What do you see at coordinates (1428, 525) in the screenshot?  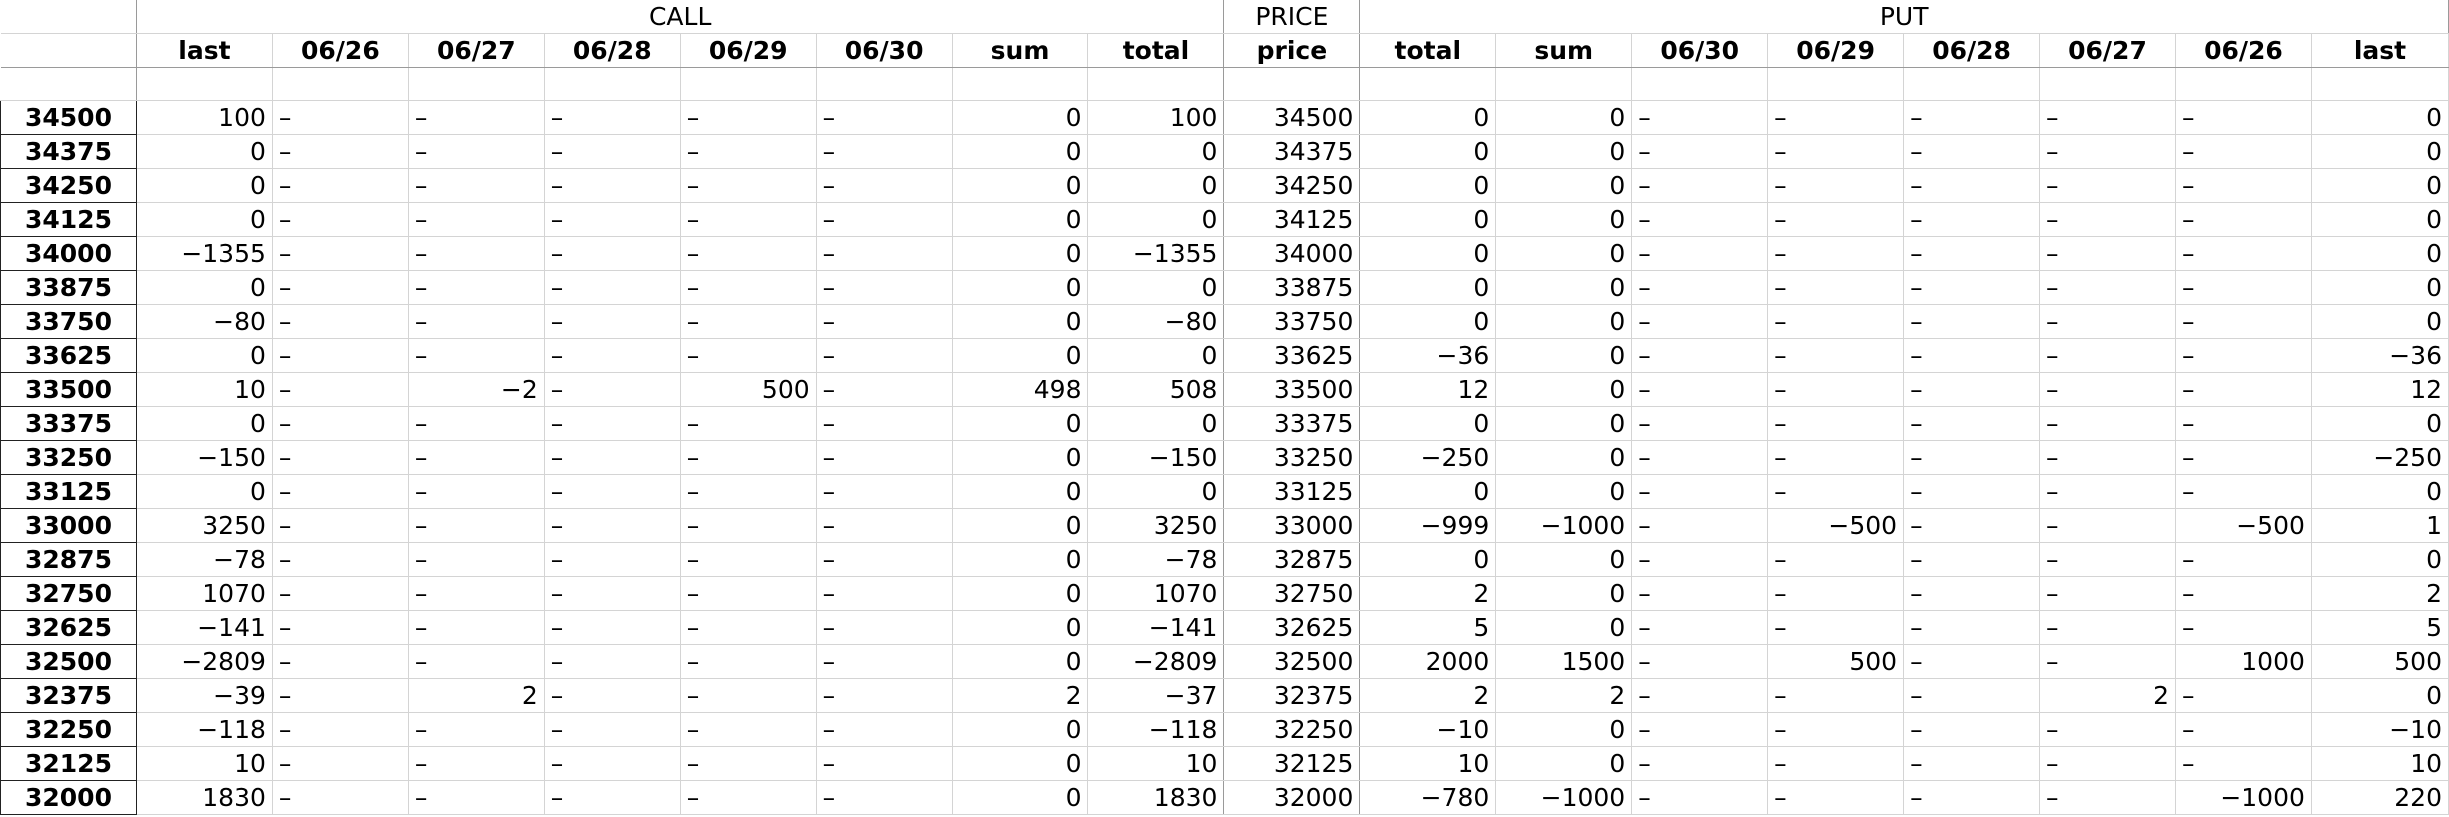 I see `cell-put-total: −999` at bounding box center [1428, 525].